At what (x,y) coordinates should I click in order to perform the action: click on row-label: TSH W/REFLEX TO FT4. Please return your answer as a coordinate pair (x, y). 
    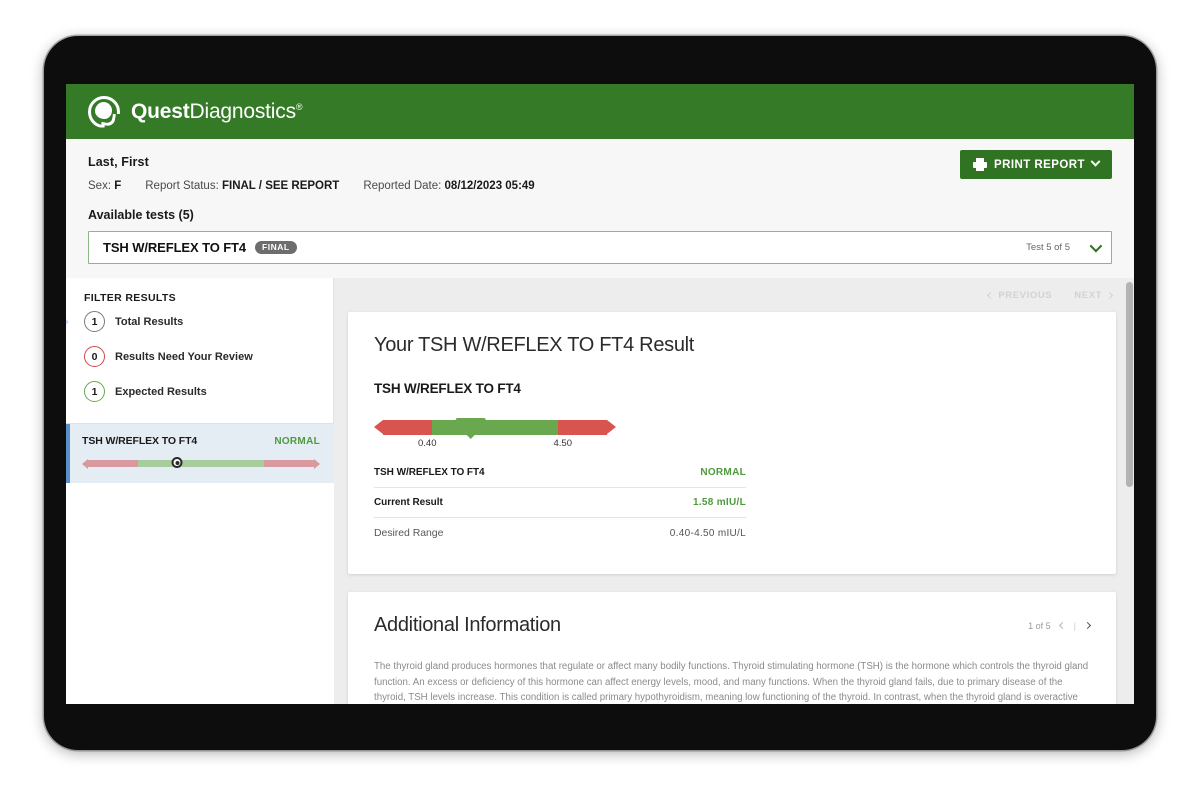
    Looking at the image, I should click on (429, 472).